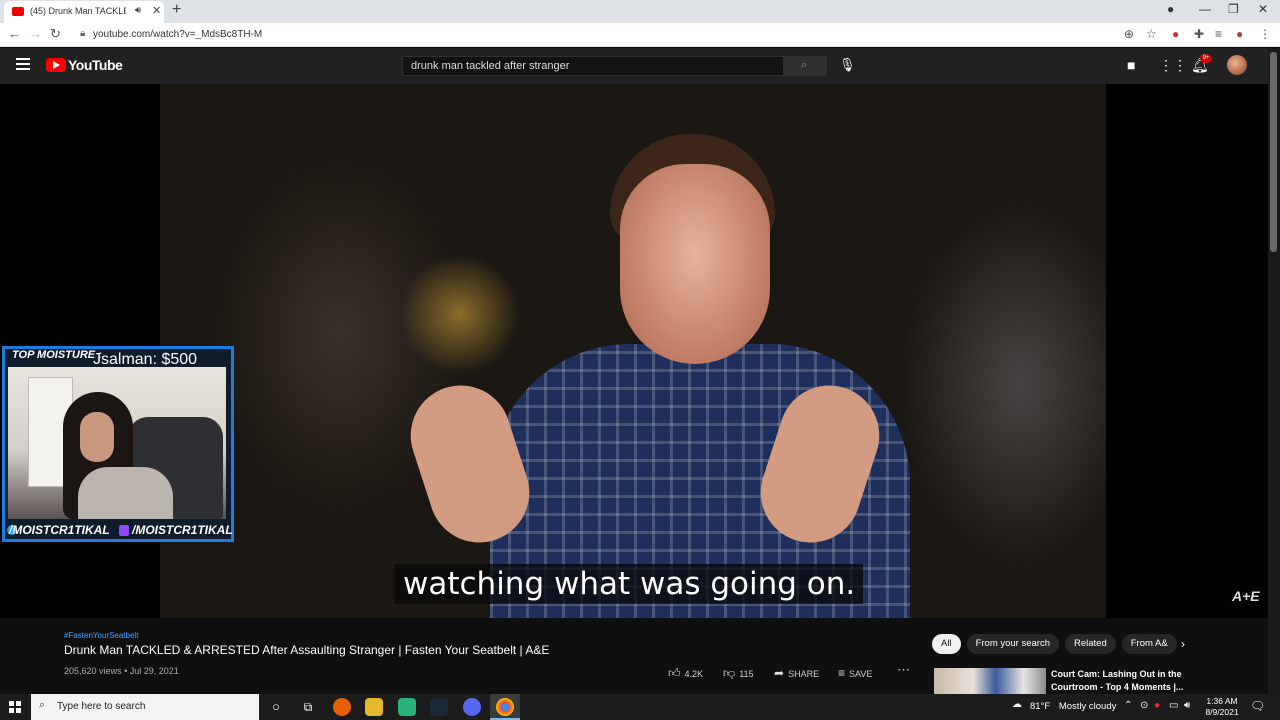 Image resolution: width=1280 pixels, height=720 pixels. Describe the element at coordinates (1173, 705) in the screenshot. I see `network-icon: ▭` at that location.